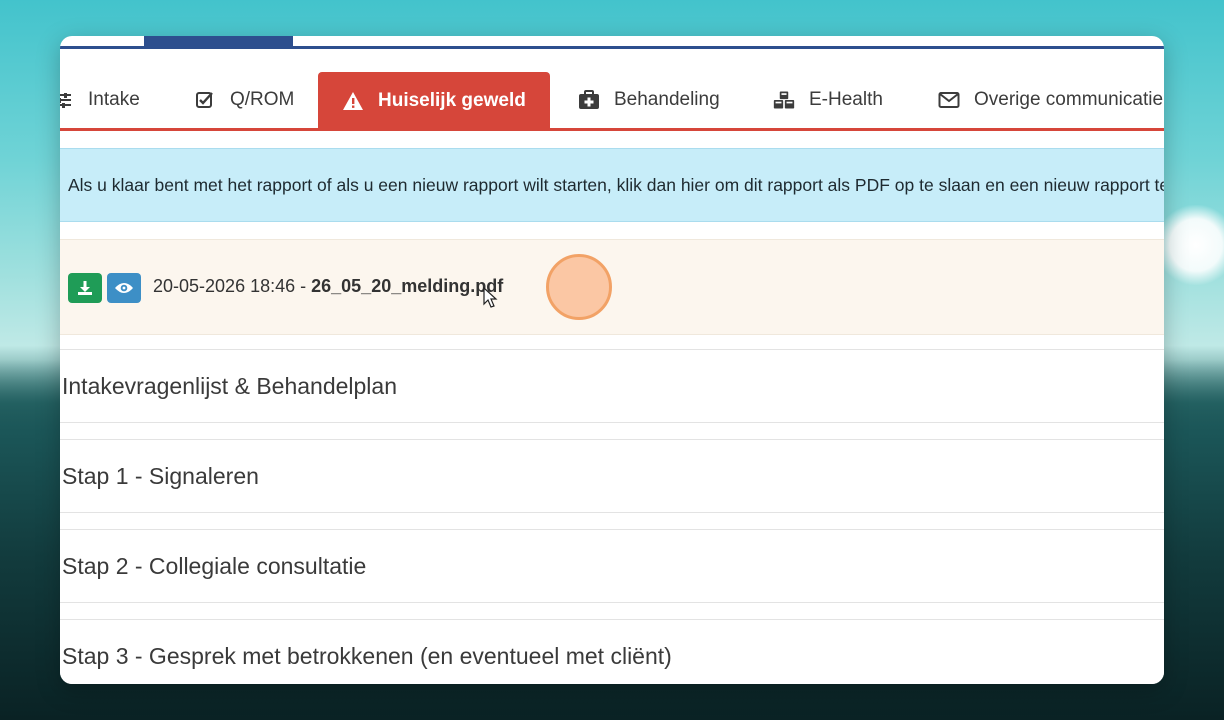 The width and height of the screenshot is (1224, 720). Describe the element at coordinates (846, 99) in the screenshot. I see `tab-label: E-Health` at that location.